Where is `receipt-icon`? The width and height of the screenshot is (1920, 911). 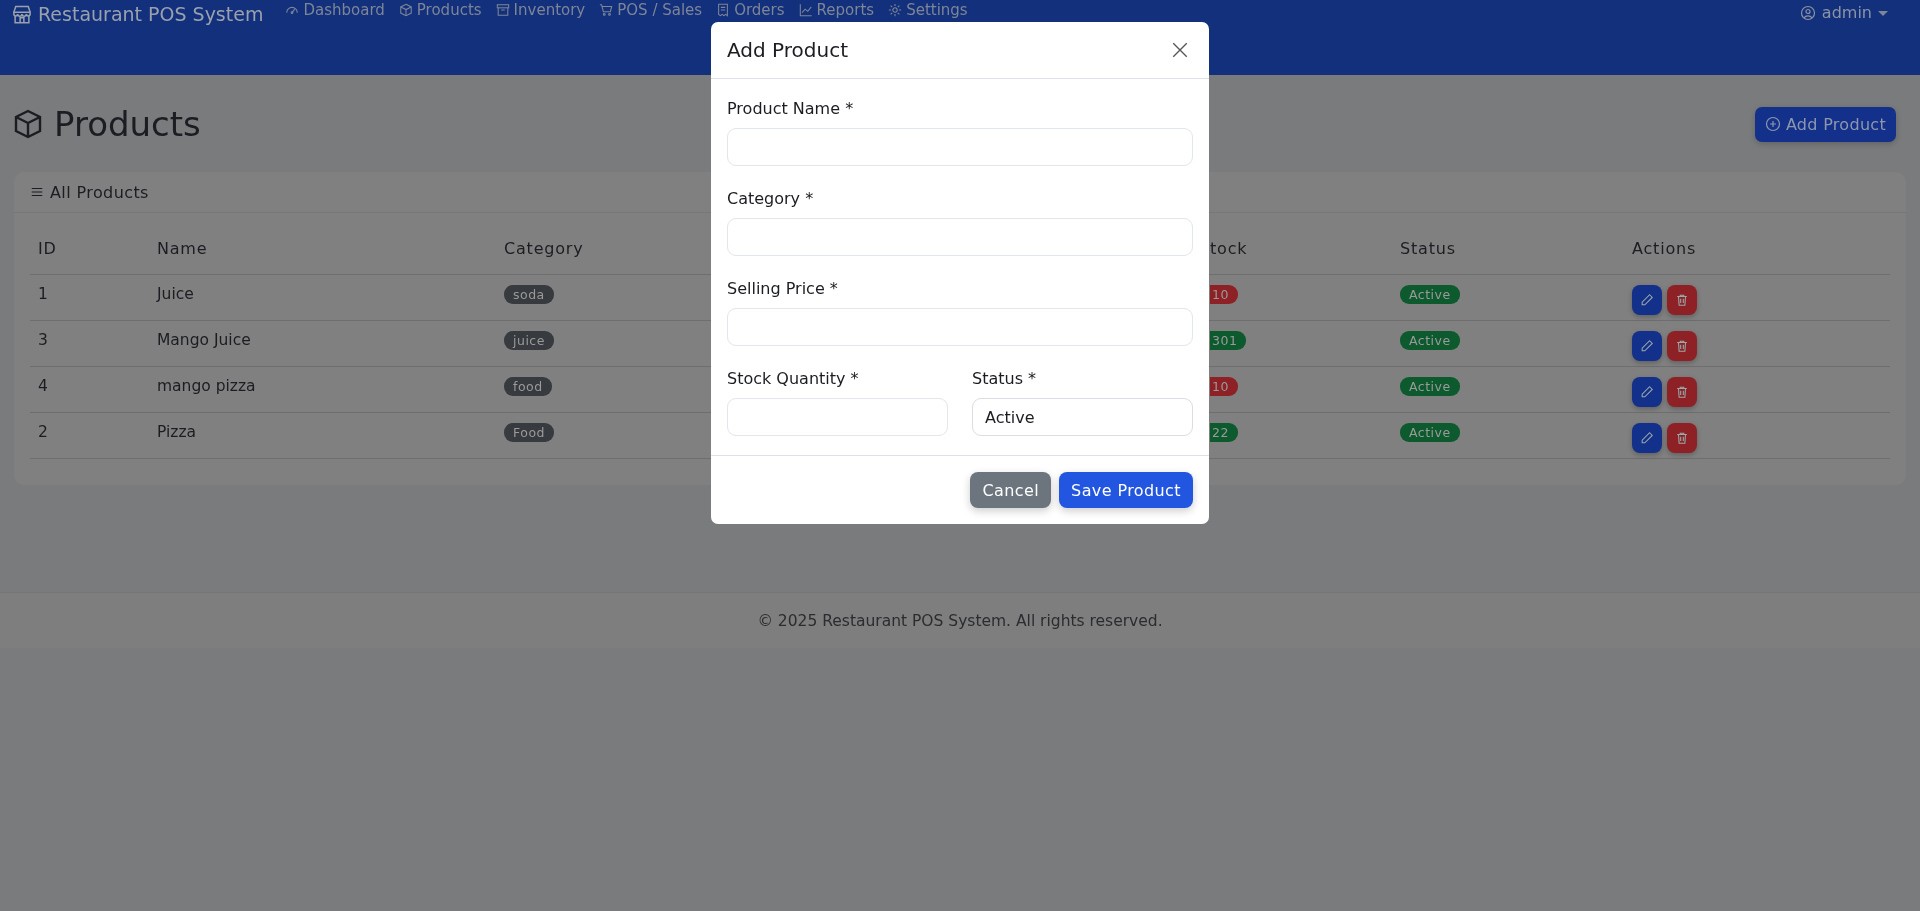 receipt-icon is located at coordinates (723, 10).